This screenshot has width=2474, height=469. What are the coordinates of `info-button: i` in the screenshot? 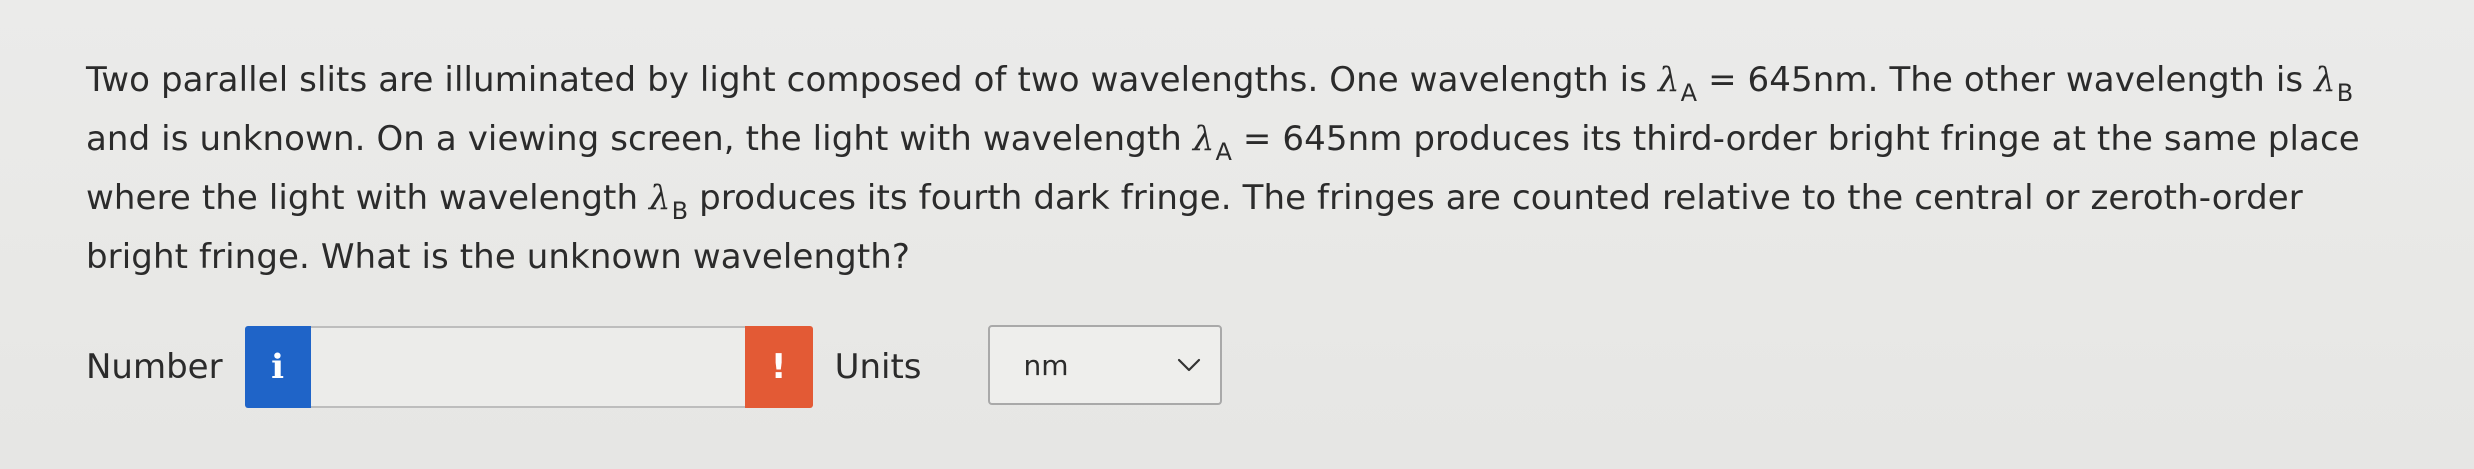 It's located at (277, 367).